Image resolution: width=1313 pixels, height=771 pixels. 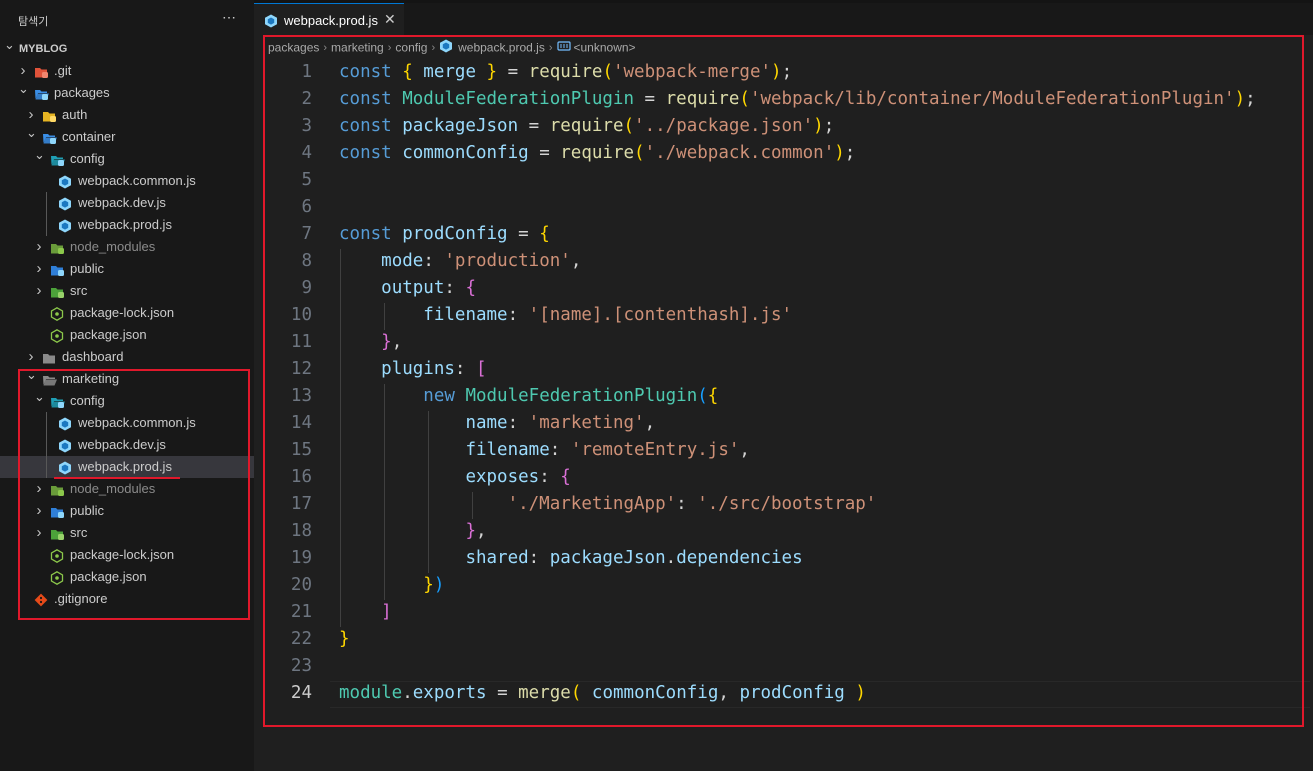 I want to click on tree-item-label: config, so click(x=87, y=158).